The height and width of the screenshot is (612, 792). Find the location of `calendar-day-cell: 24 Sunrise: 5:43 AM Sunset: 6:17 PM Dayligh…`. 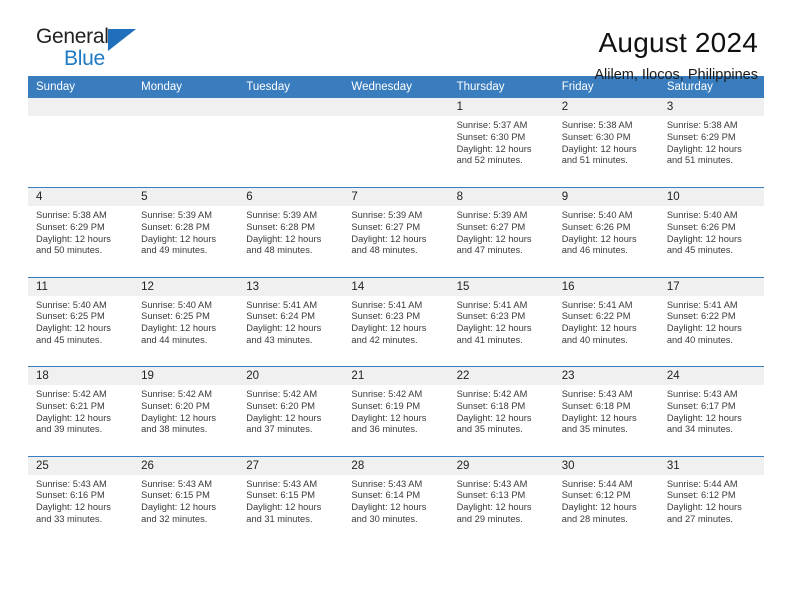

calendar-day-cell: 24 Sunrise: 5:43 AM Sunset: 6:17 PM Dayligh… is located at coordinates (711, 411).